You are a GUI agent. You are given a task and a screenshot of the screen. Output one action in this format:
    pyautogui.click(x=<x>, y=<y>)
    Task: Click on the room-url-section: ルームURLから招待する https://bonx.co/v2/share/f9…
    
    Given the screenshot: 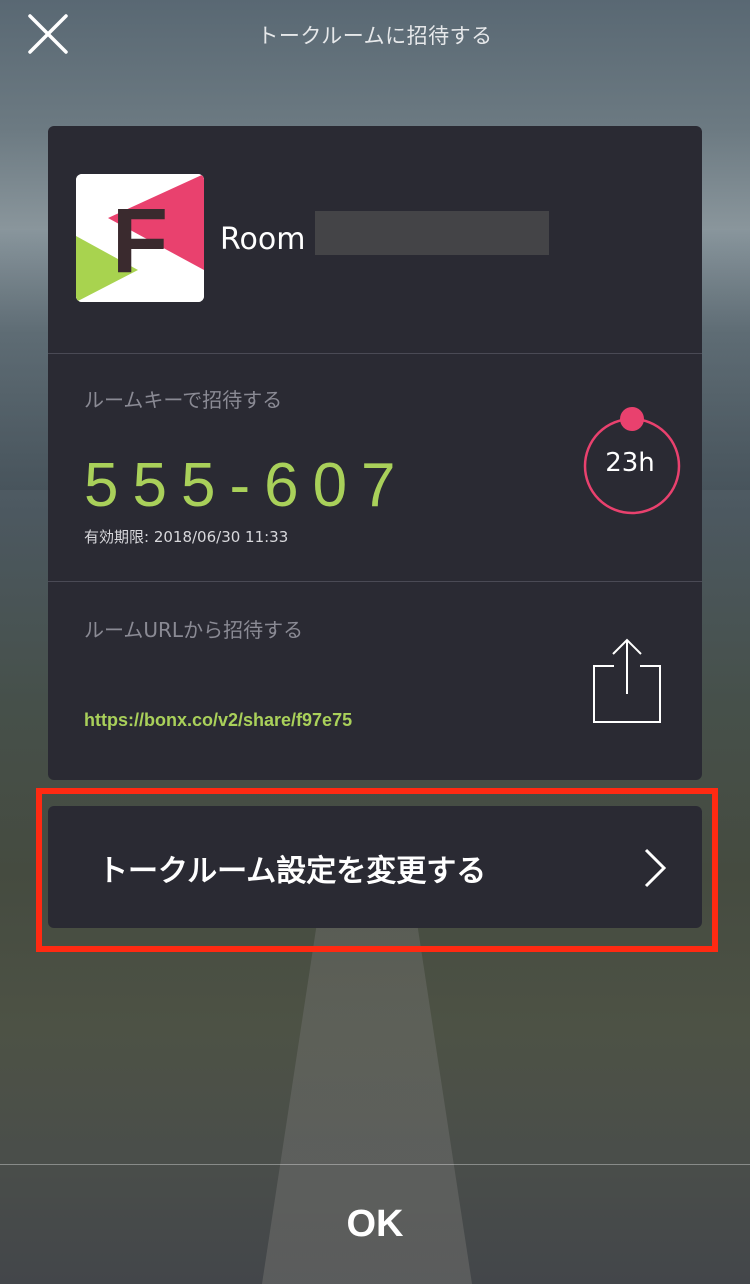 What is the action you would take?
    pyautogui.click(x=375, y=681)
    